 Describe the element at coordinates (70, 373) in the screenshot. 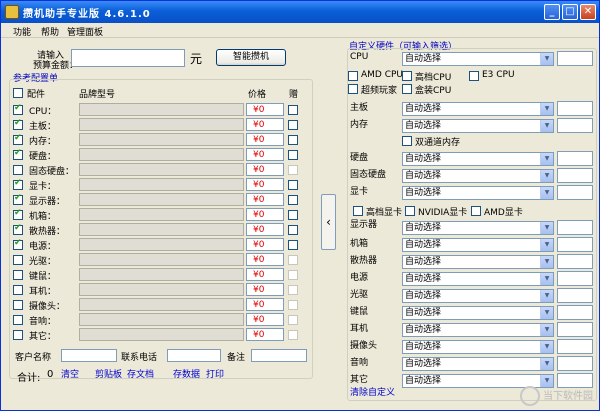

I see `clear-link: 清空` at that location.